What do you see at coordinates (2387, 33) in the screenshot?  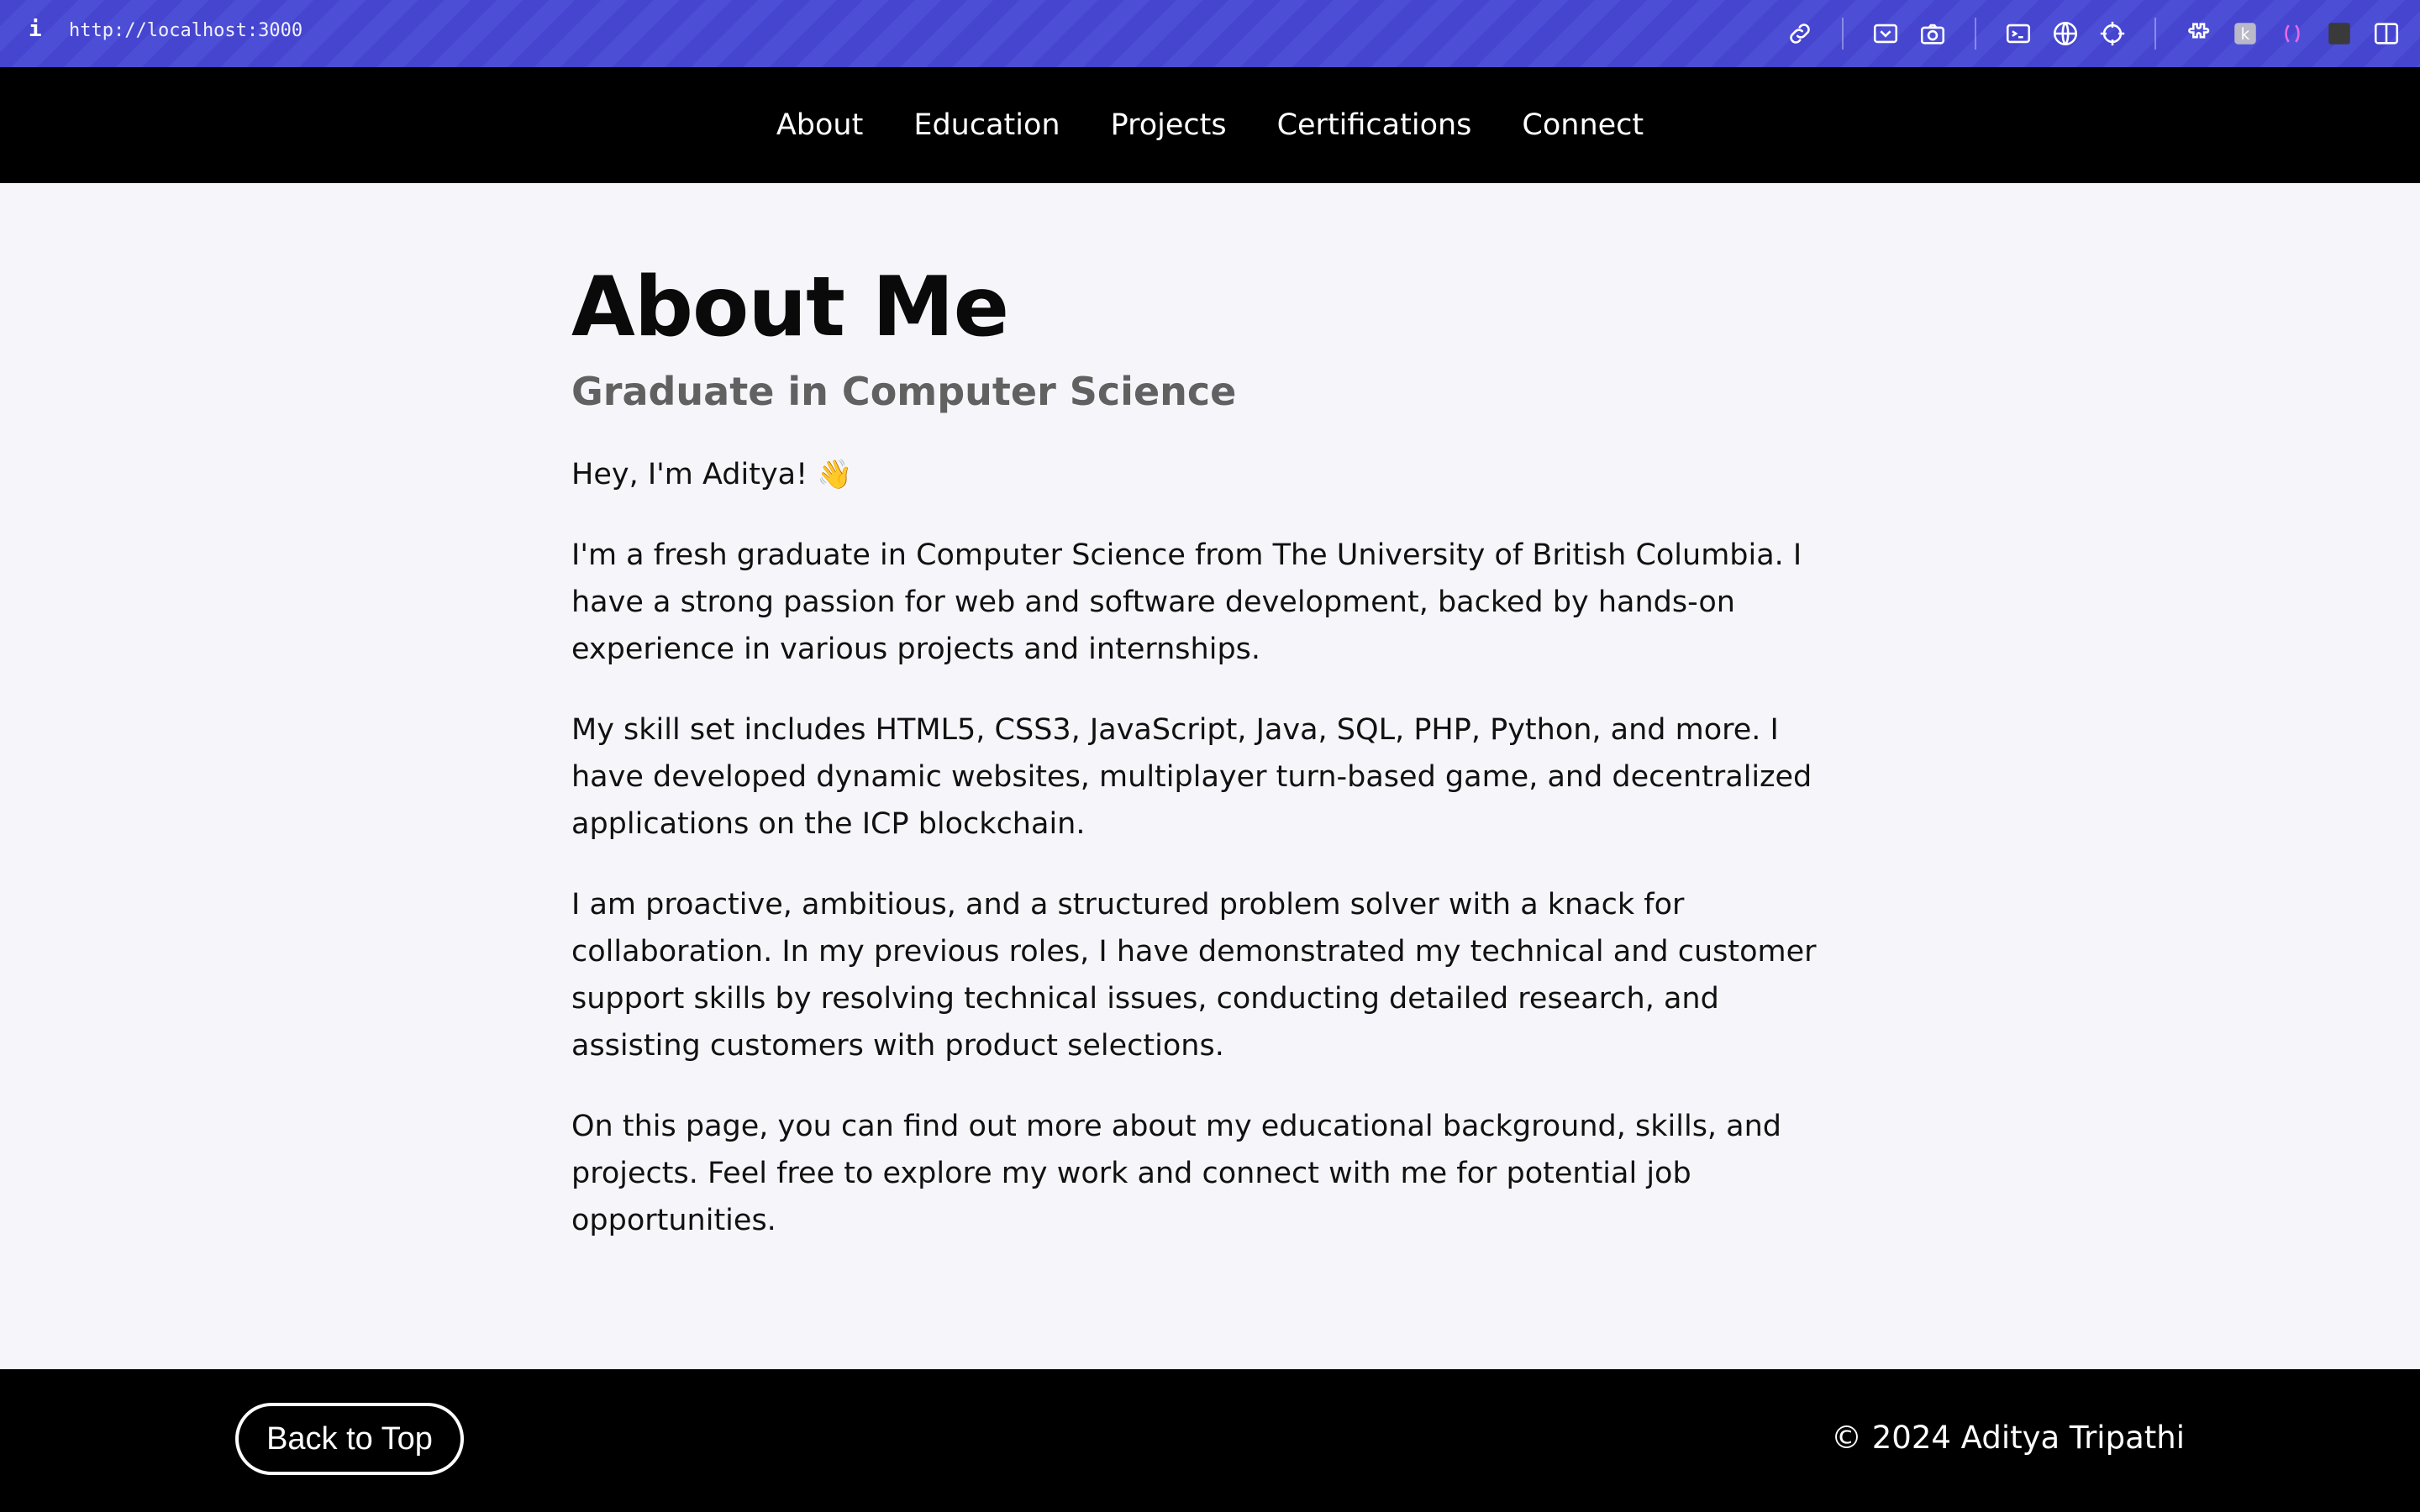 I see `split-view-icon` at bounding box center [2387, 33].